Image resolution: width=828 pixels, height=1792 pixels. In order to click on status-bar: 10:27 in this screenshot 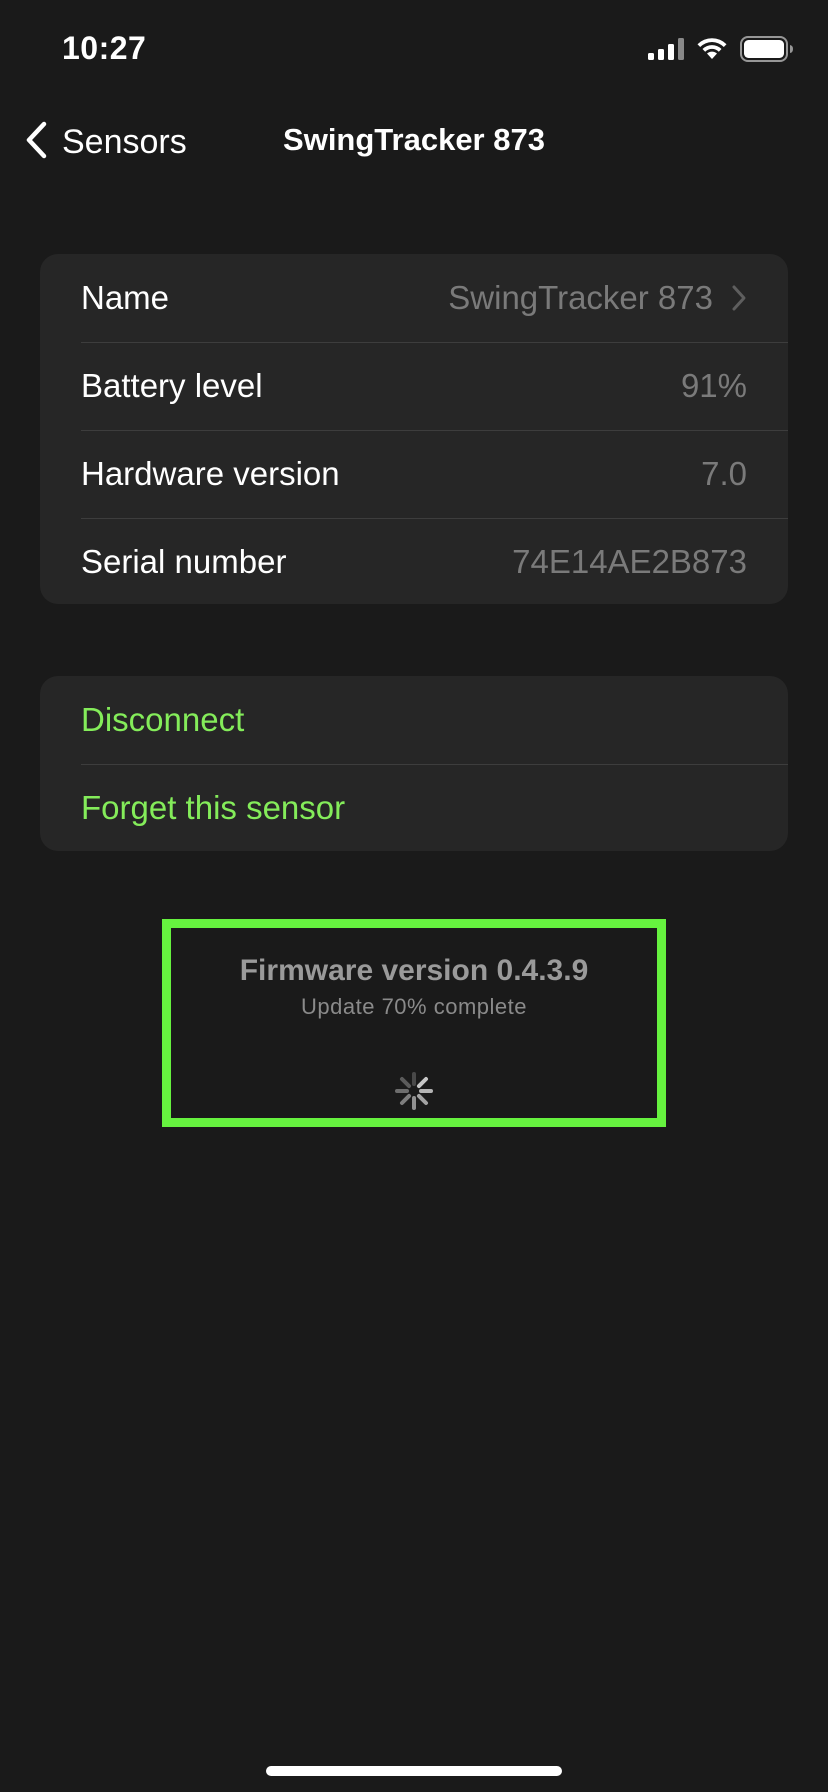, I will do `click(414, 50)`.